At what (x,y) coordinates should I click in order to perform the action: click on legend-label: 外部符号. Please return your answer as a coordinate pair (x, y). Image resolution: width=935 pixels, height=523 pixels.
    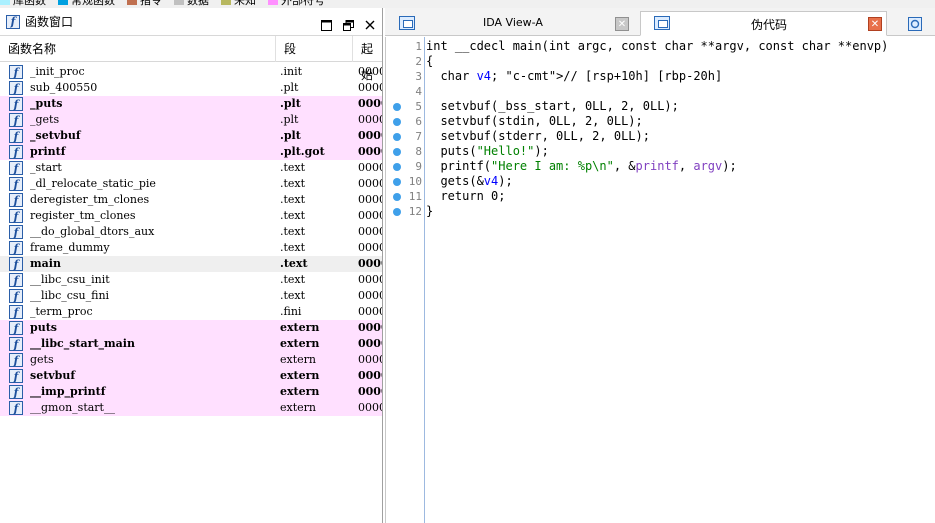
    Looking at the image, I should click on (303, 3).